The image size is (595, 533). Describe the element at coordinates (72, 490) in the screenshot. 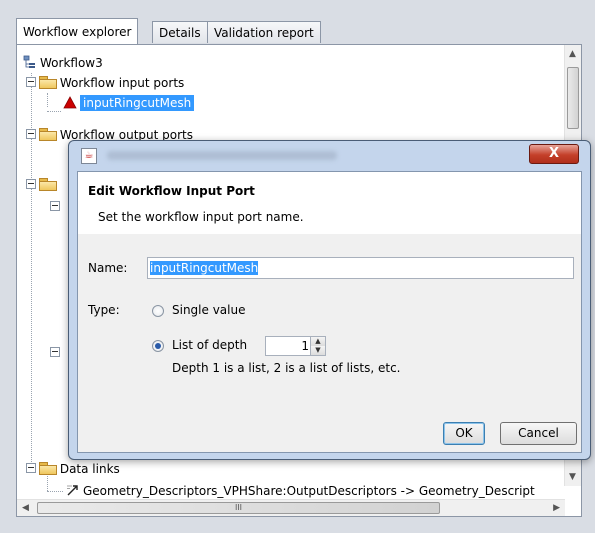

I see `data-link-icon` at that location.